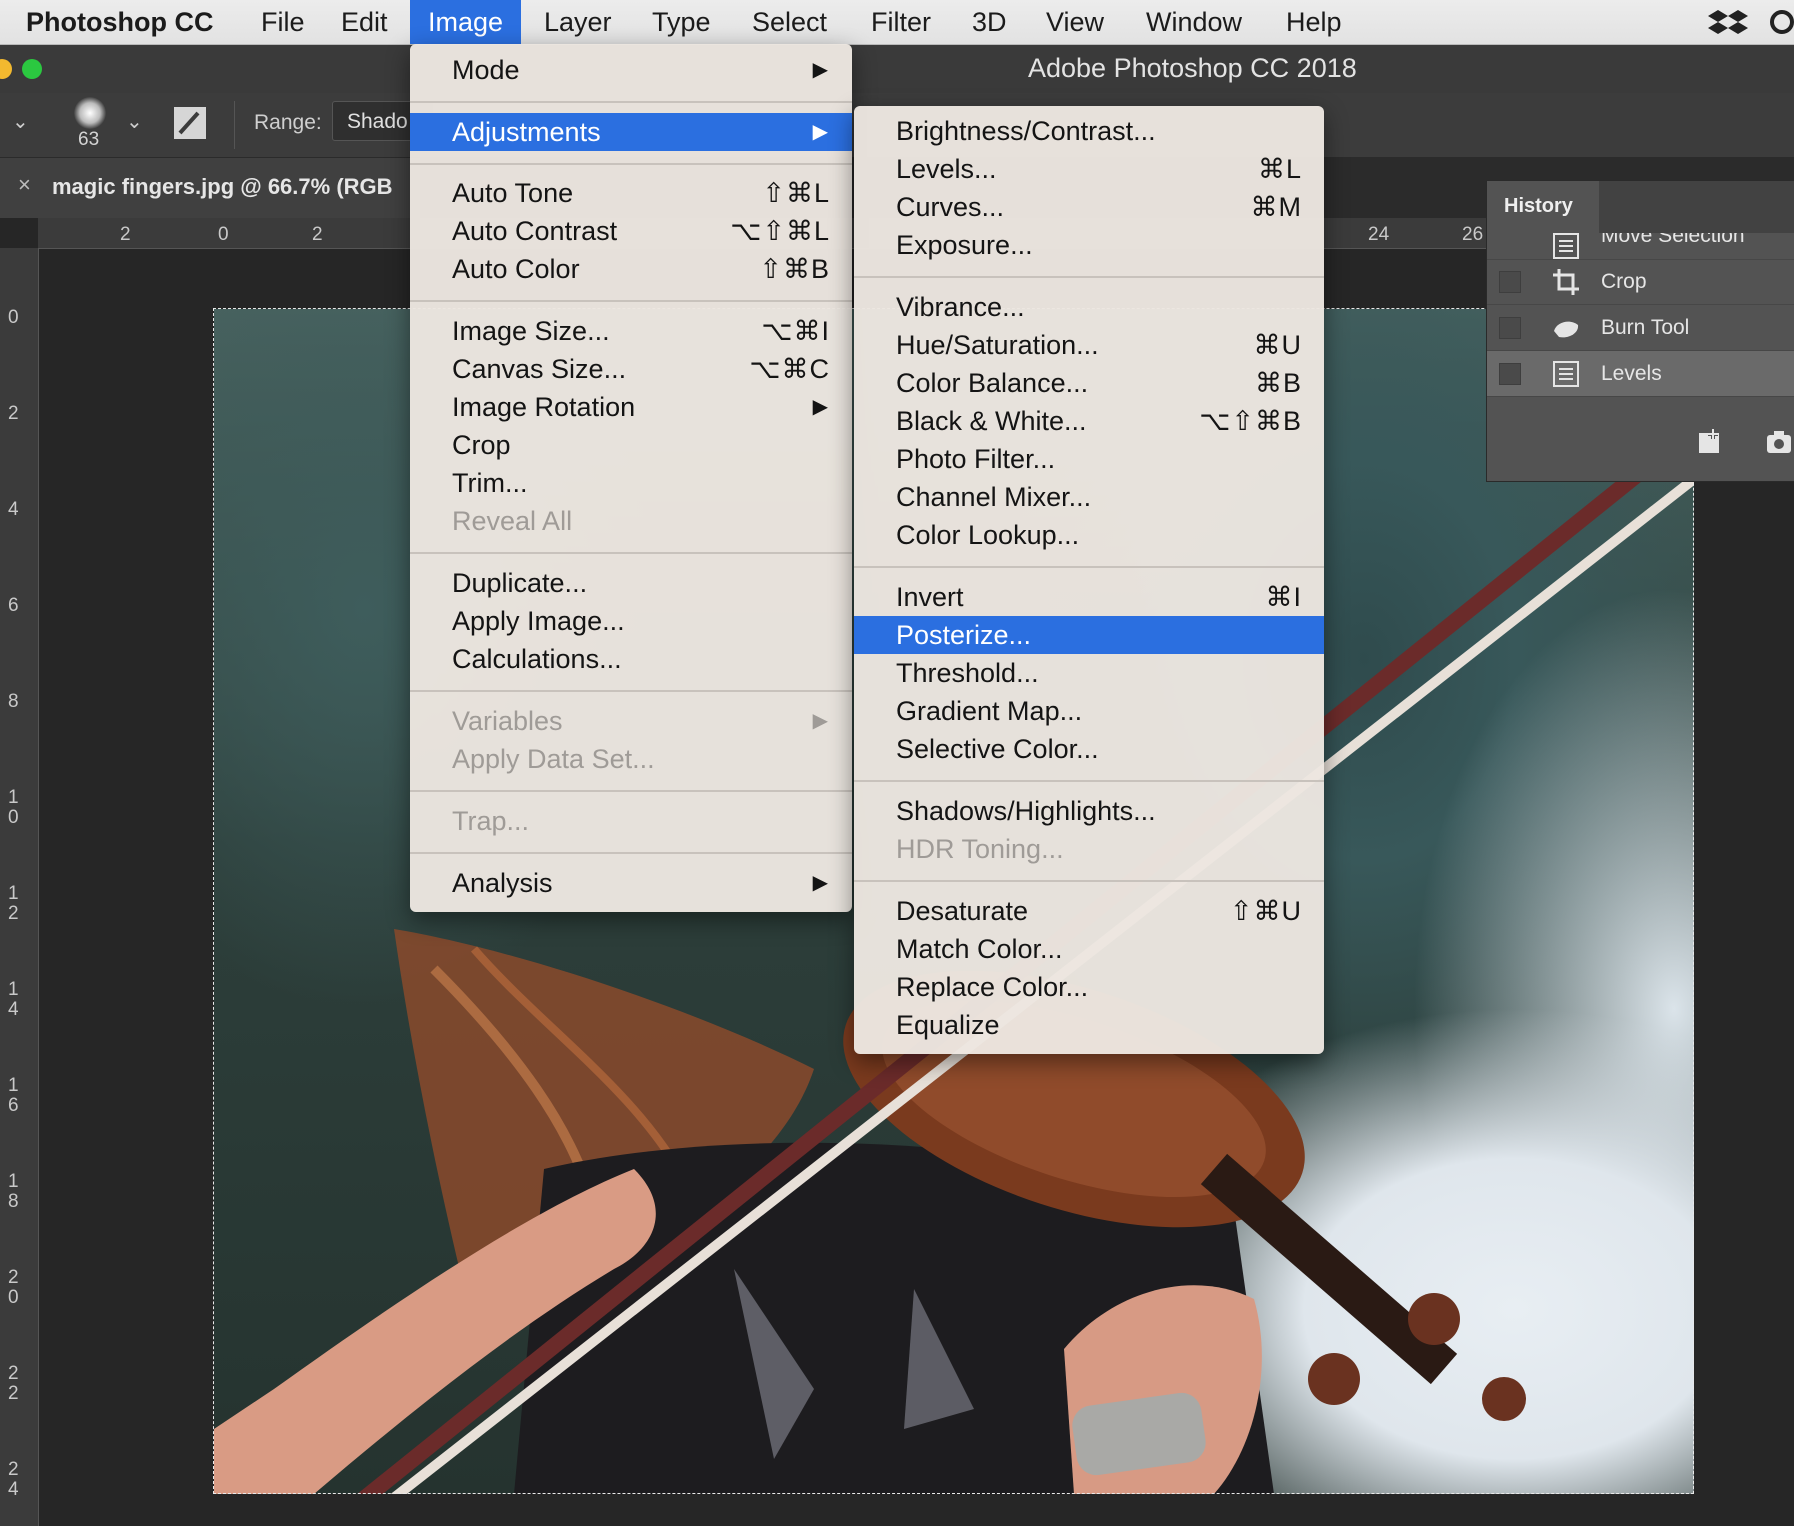 Image resolution: width=1794 pixels, height=1526 pixels. I want to click on menu-image: Image, so click(466, 22).